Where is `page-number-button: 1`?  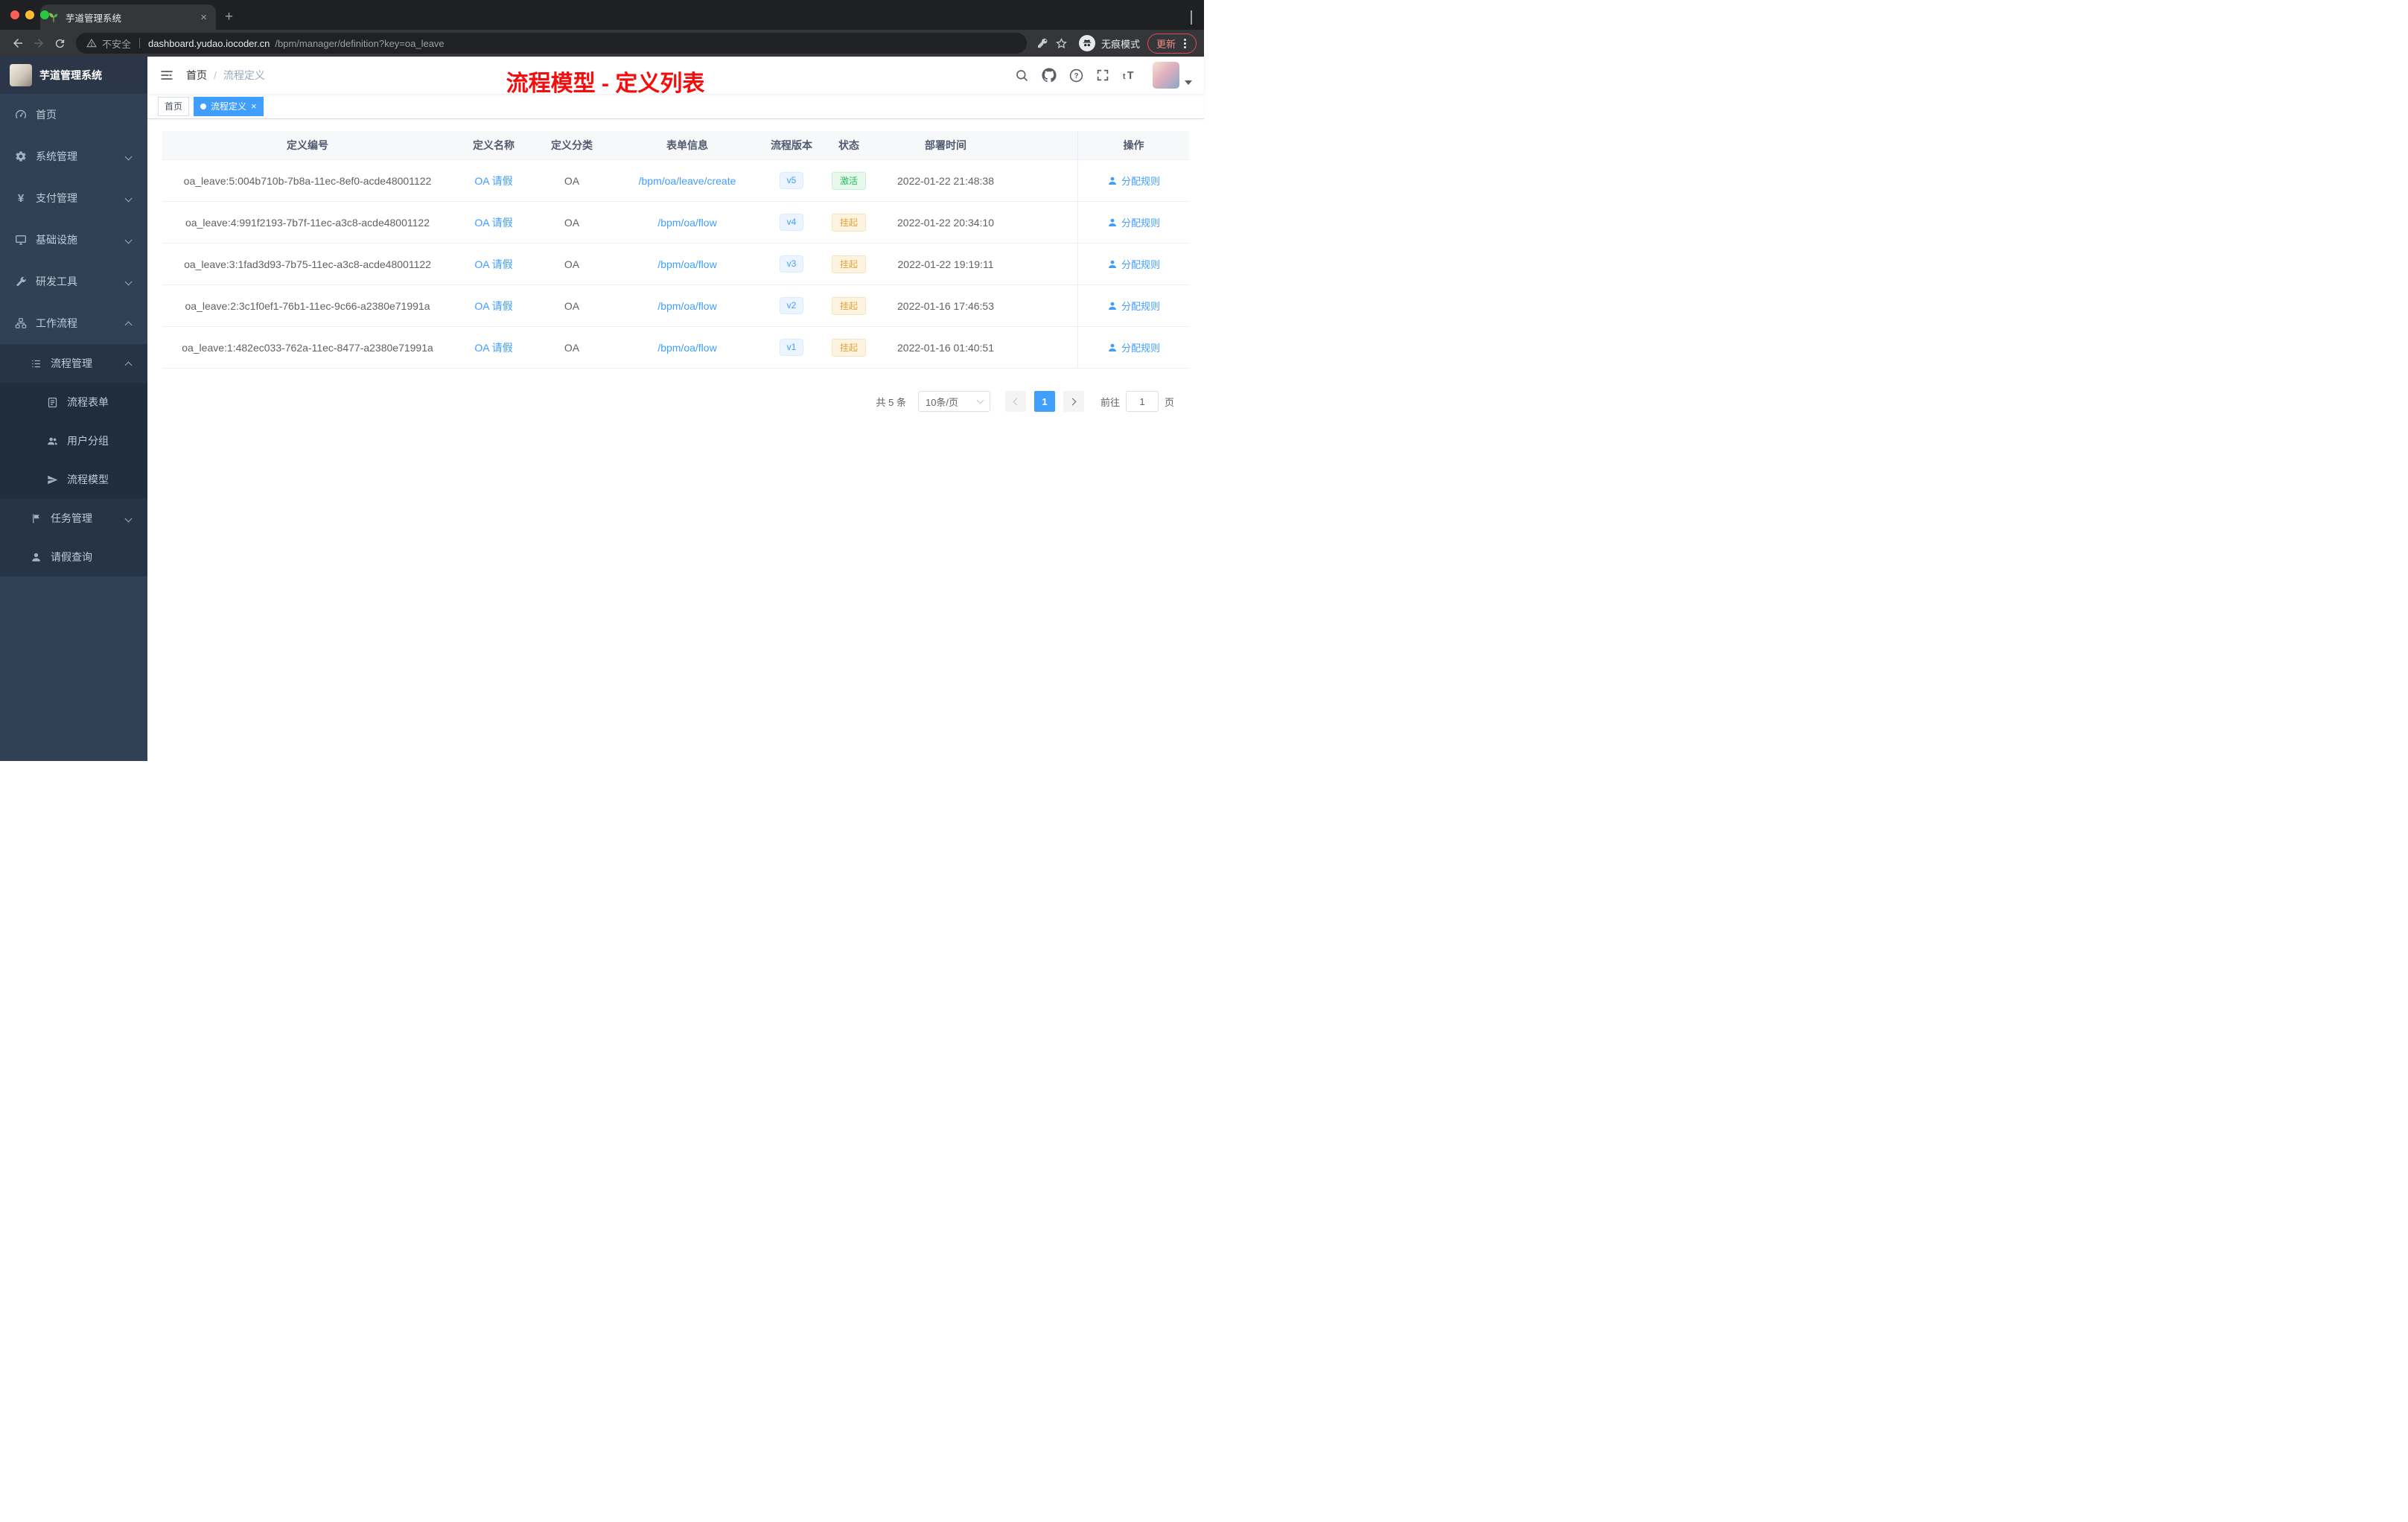
page-number-button: 1 is located at coordinates (1044, 401).